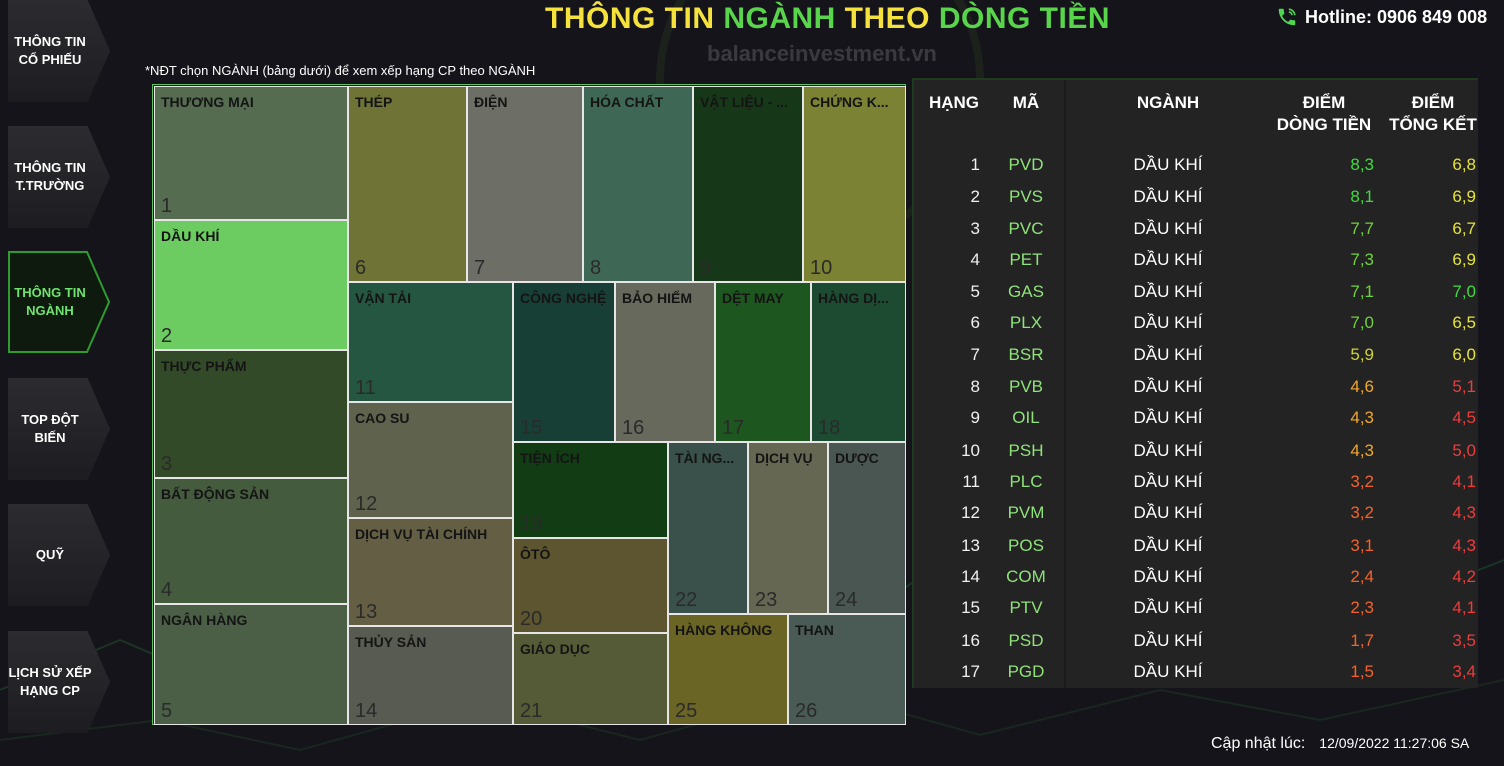 The width and height of the screenshot is (1504, 766). I want to click on cell-rank: 7, so click(975, 354).